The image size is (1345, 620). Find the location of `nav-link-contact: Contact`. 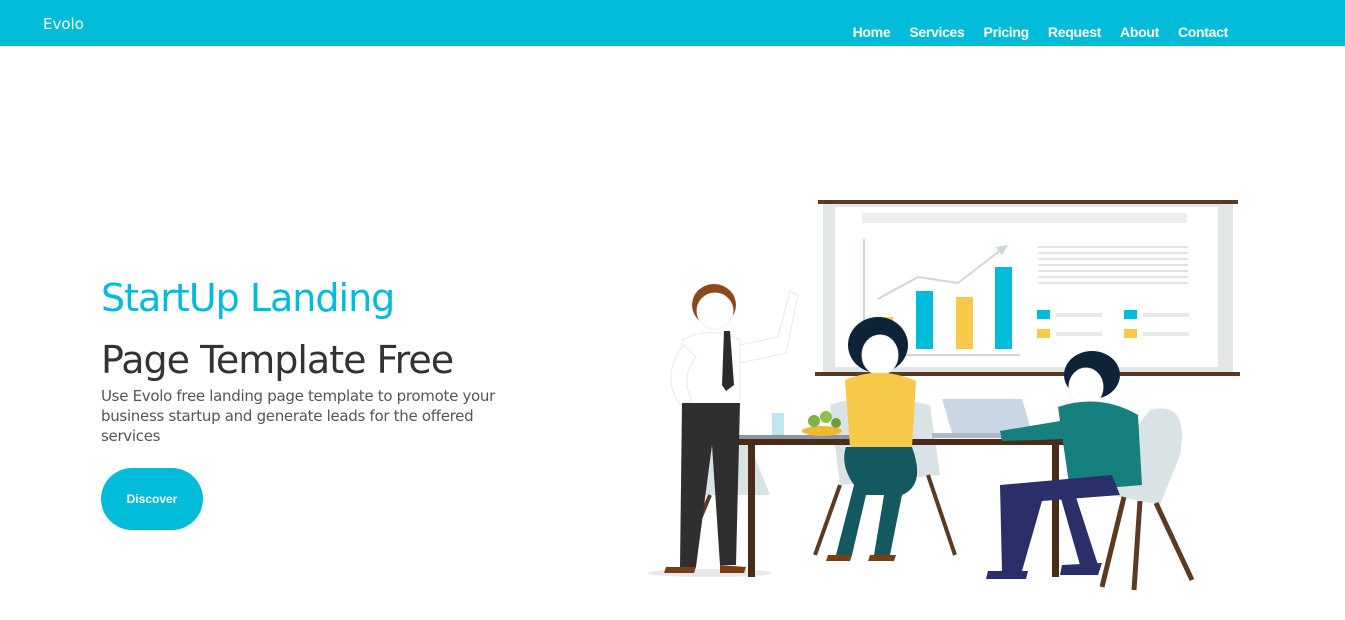

nav-link-contact: Contact is located at coordinates (1203, 32).